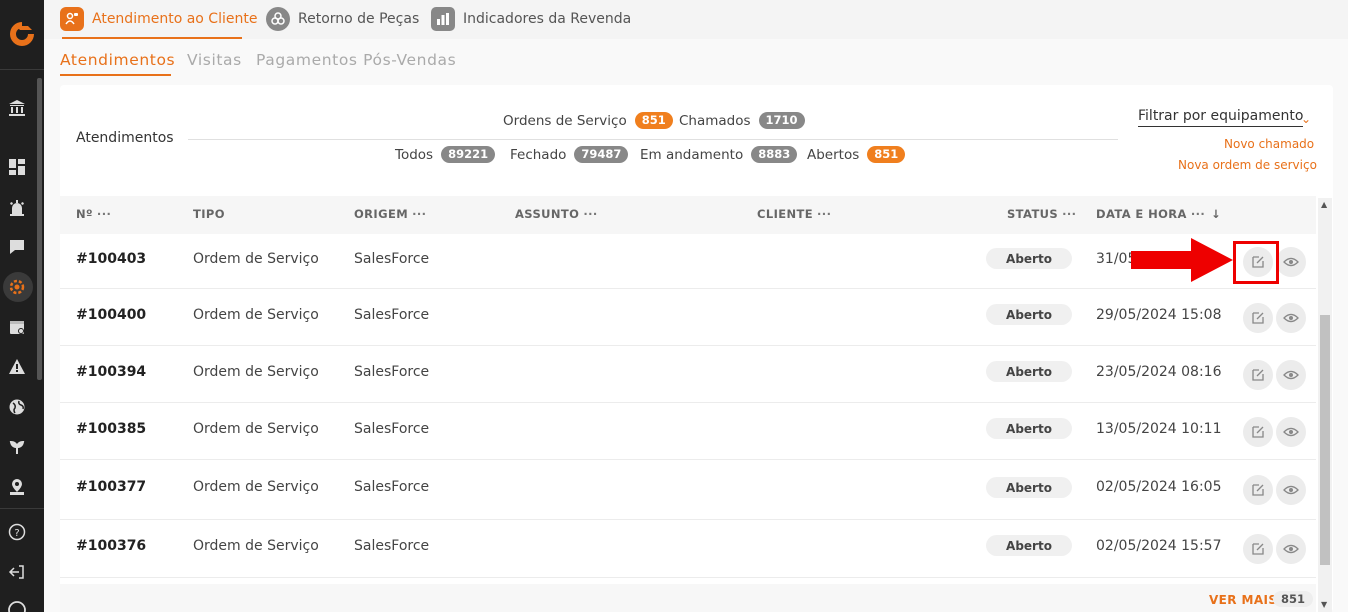 The image size is (1348, 612). What do you see at coordinates (17, 108) in the screenshot?
I see `bank-icon` at bounding box center [17, 108].